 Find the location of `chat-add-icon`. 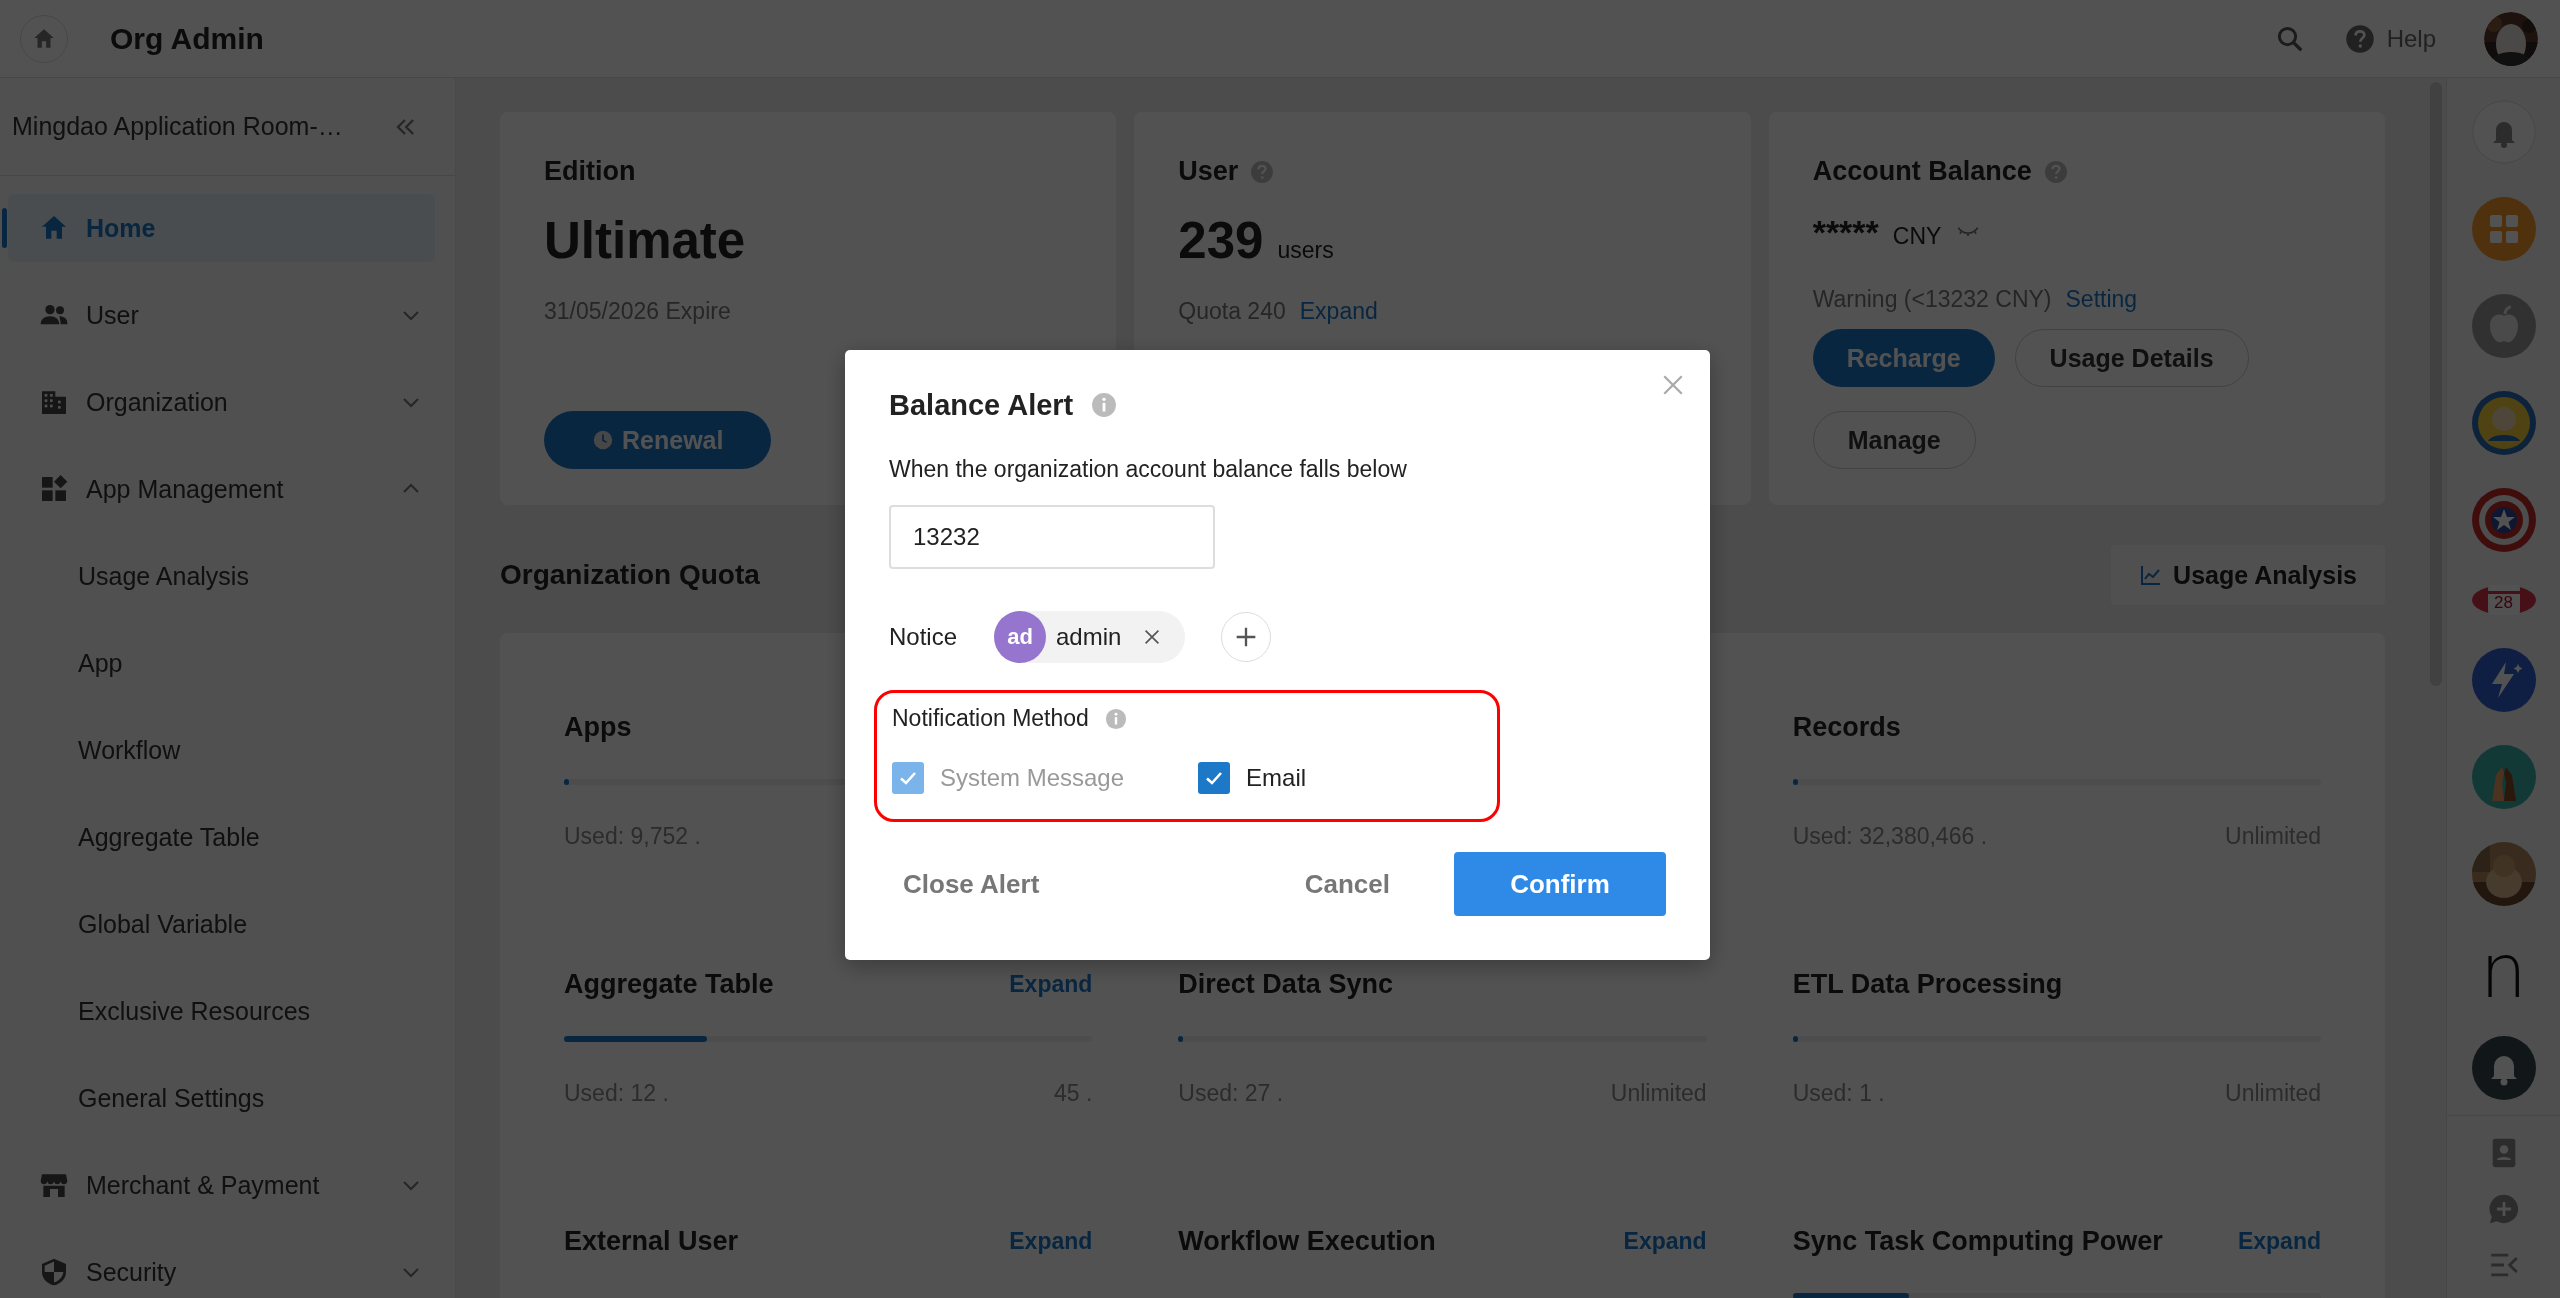

chat-add-icon is located at coordinates (2503, 1209).